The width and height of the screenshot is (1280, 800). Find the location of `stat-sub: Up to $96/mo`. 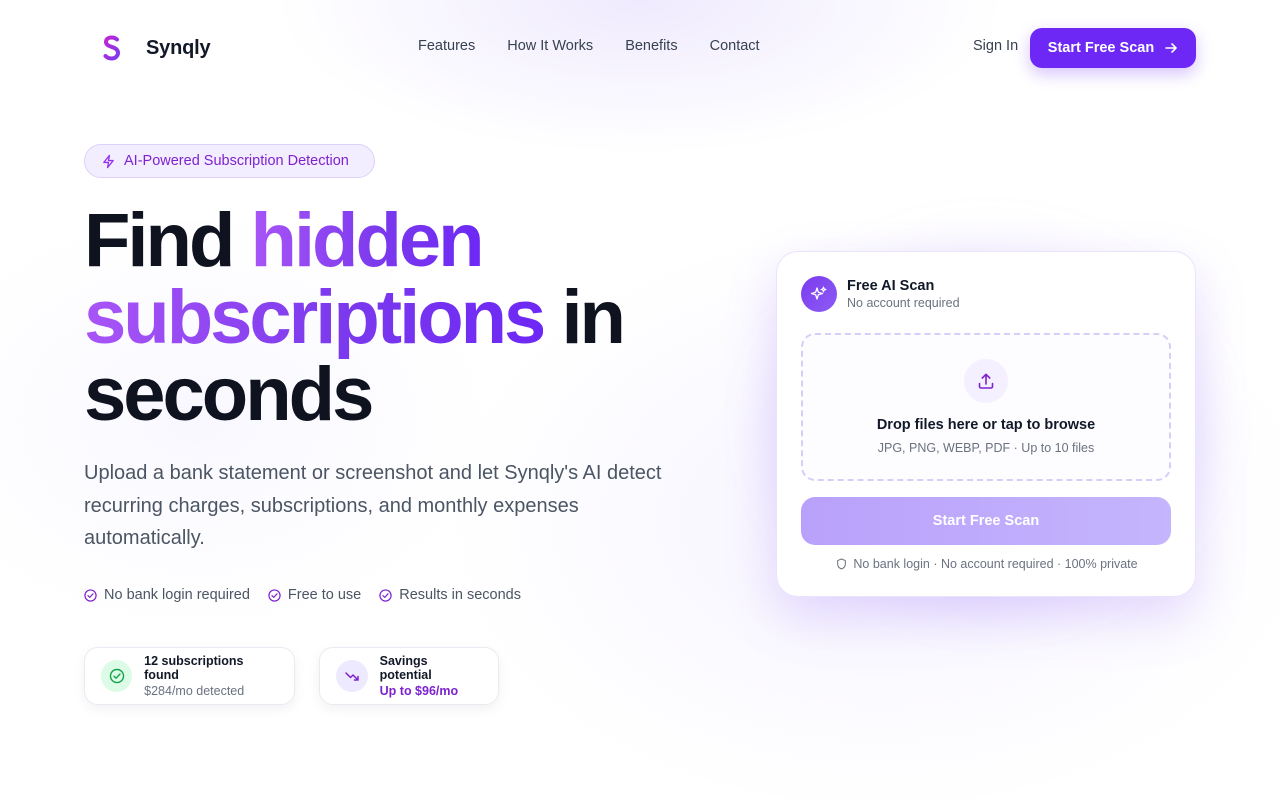

stat-sub: Up to $96/mo is located at coordinates (419, 691).